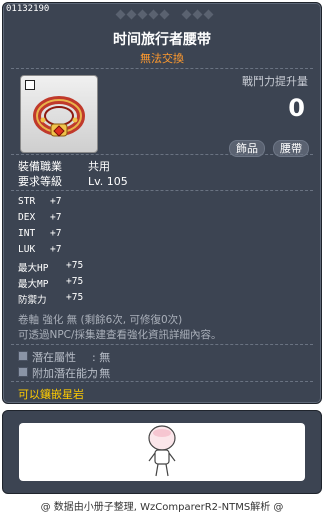  I want to click on stat-row: 最大HP +75, so click(50, 267).